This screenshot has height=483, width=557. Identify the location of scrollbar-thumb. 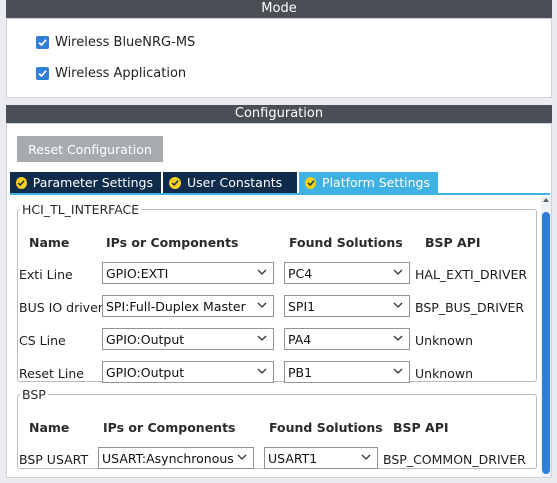
(546, 343).